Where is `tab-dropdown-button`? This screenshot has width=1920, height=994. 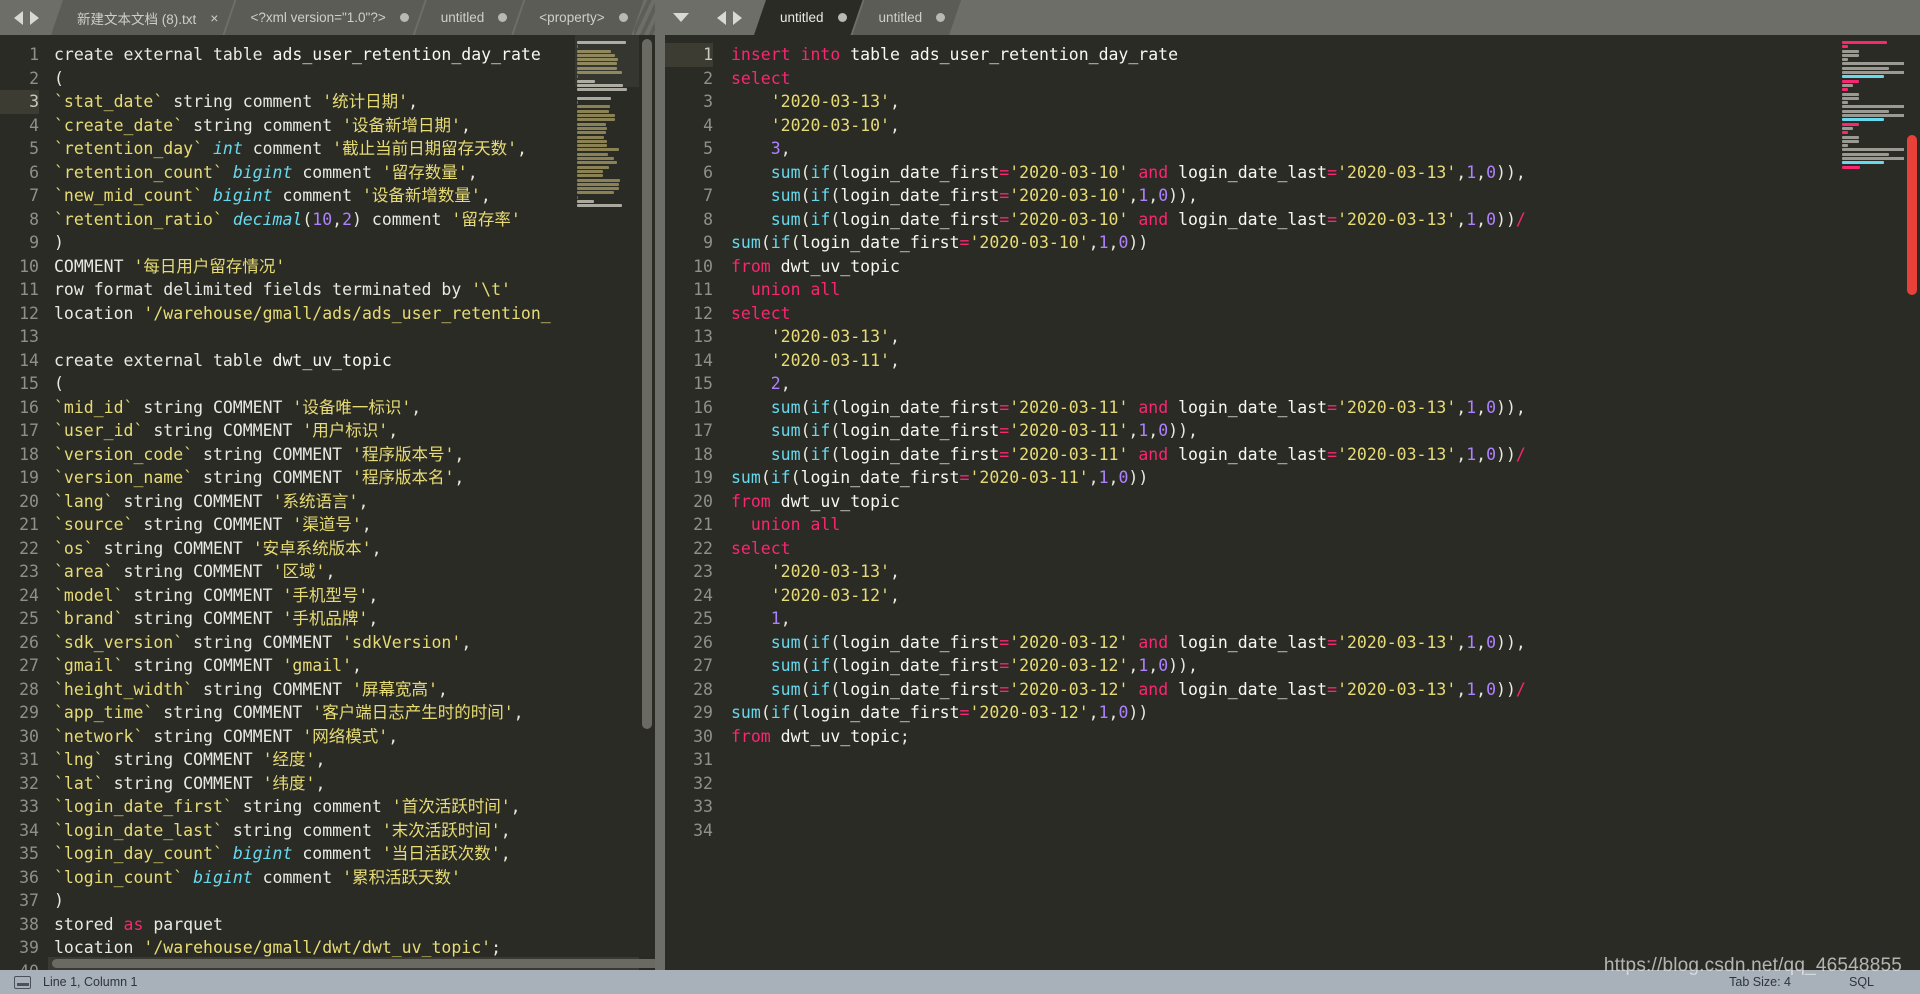
tab-dropdown-button is located at coordinates (679, 17).